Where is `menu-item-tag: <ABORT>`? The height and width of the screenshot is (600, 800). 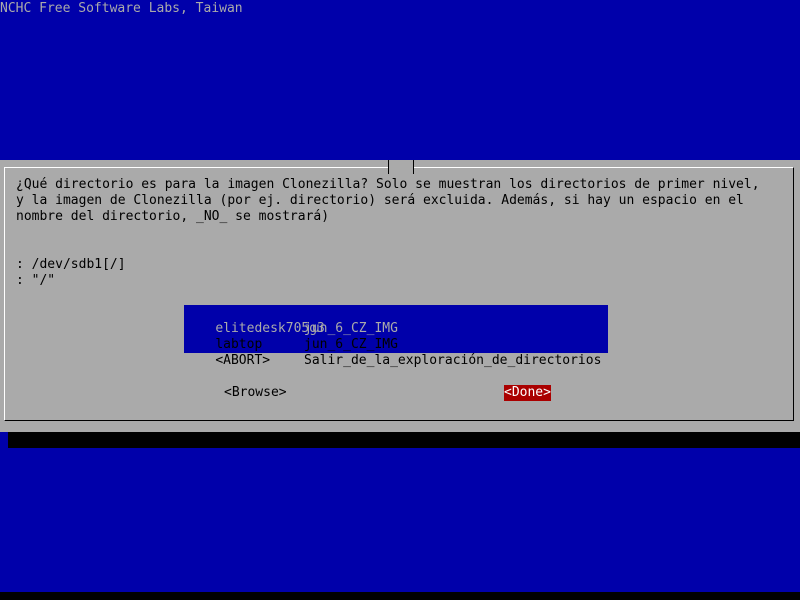 menu-item-tag: <ABORT> is located at coordinates (243, 360).